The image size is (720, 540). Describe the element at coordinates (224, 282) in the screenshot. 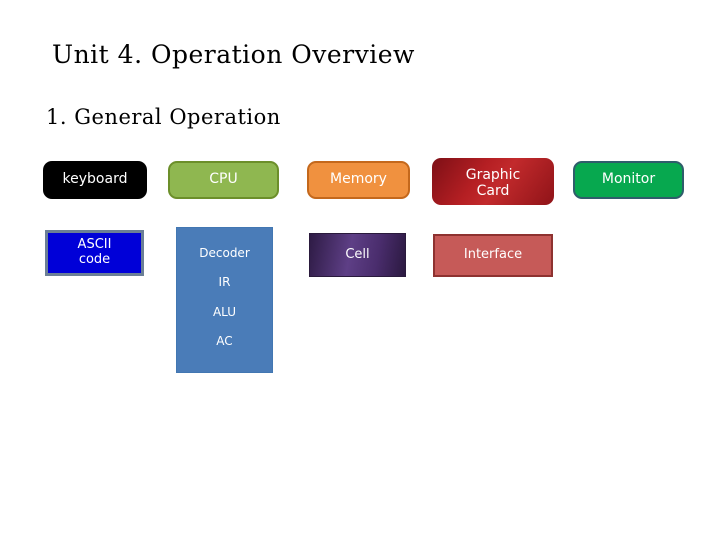

I see `cpu-internal-ir: IR` at that location.